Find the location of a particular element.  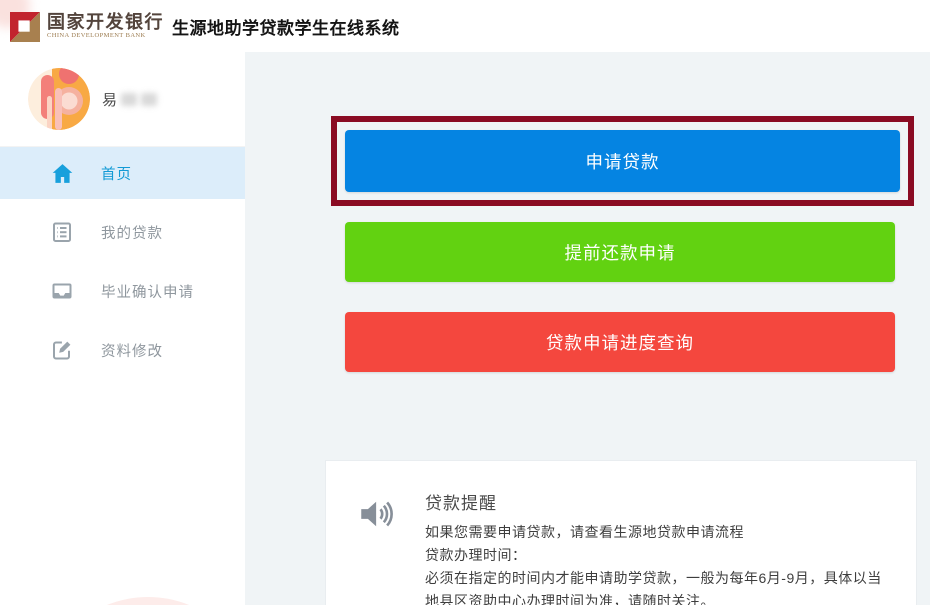

loan-list-icon is located at coordinates (62, 232).